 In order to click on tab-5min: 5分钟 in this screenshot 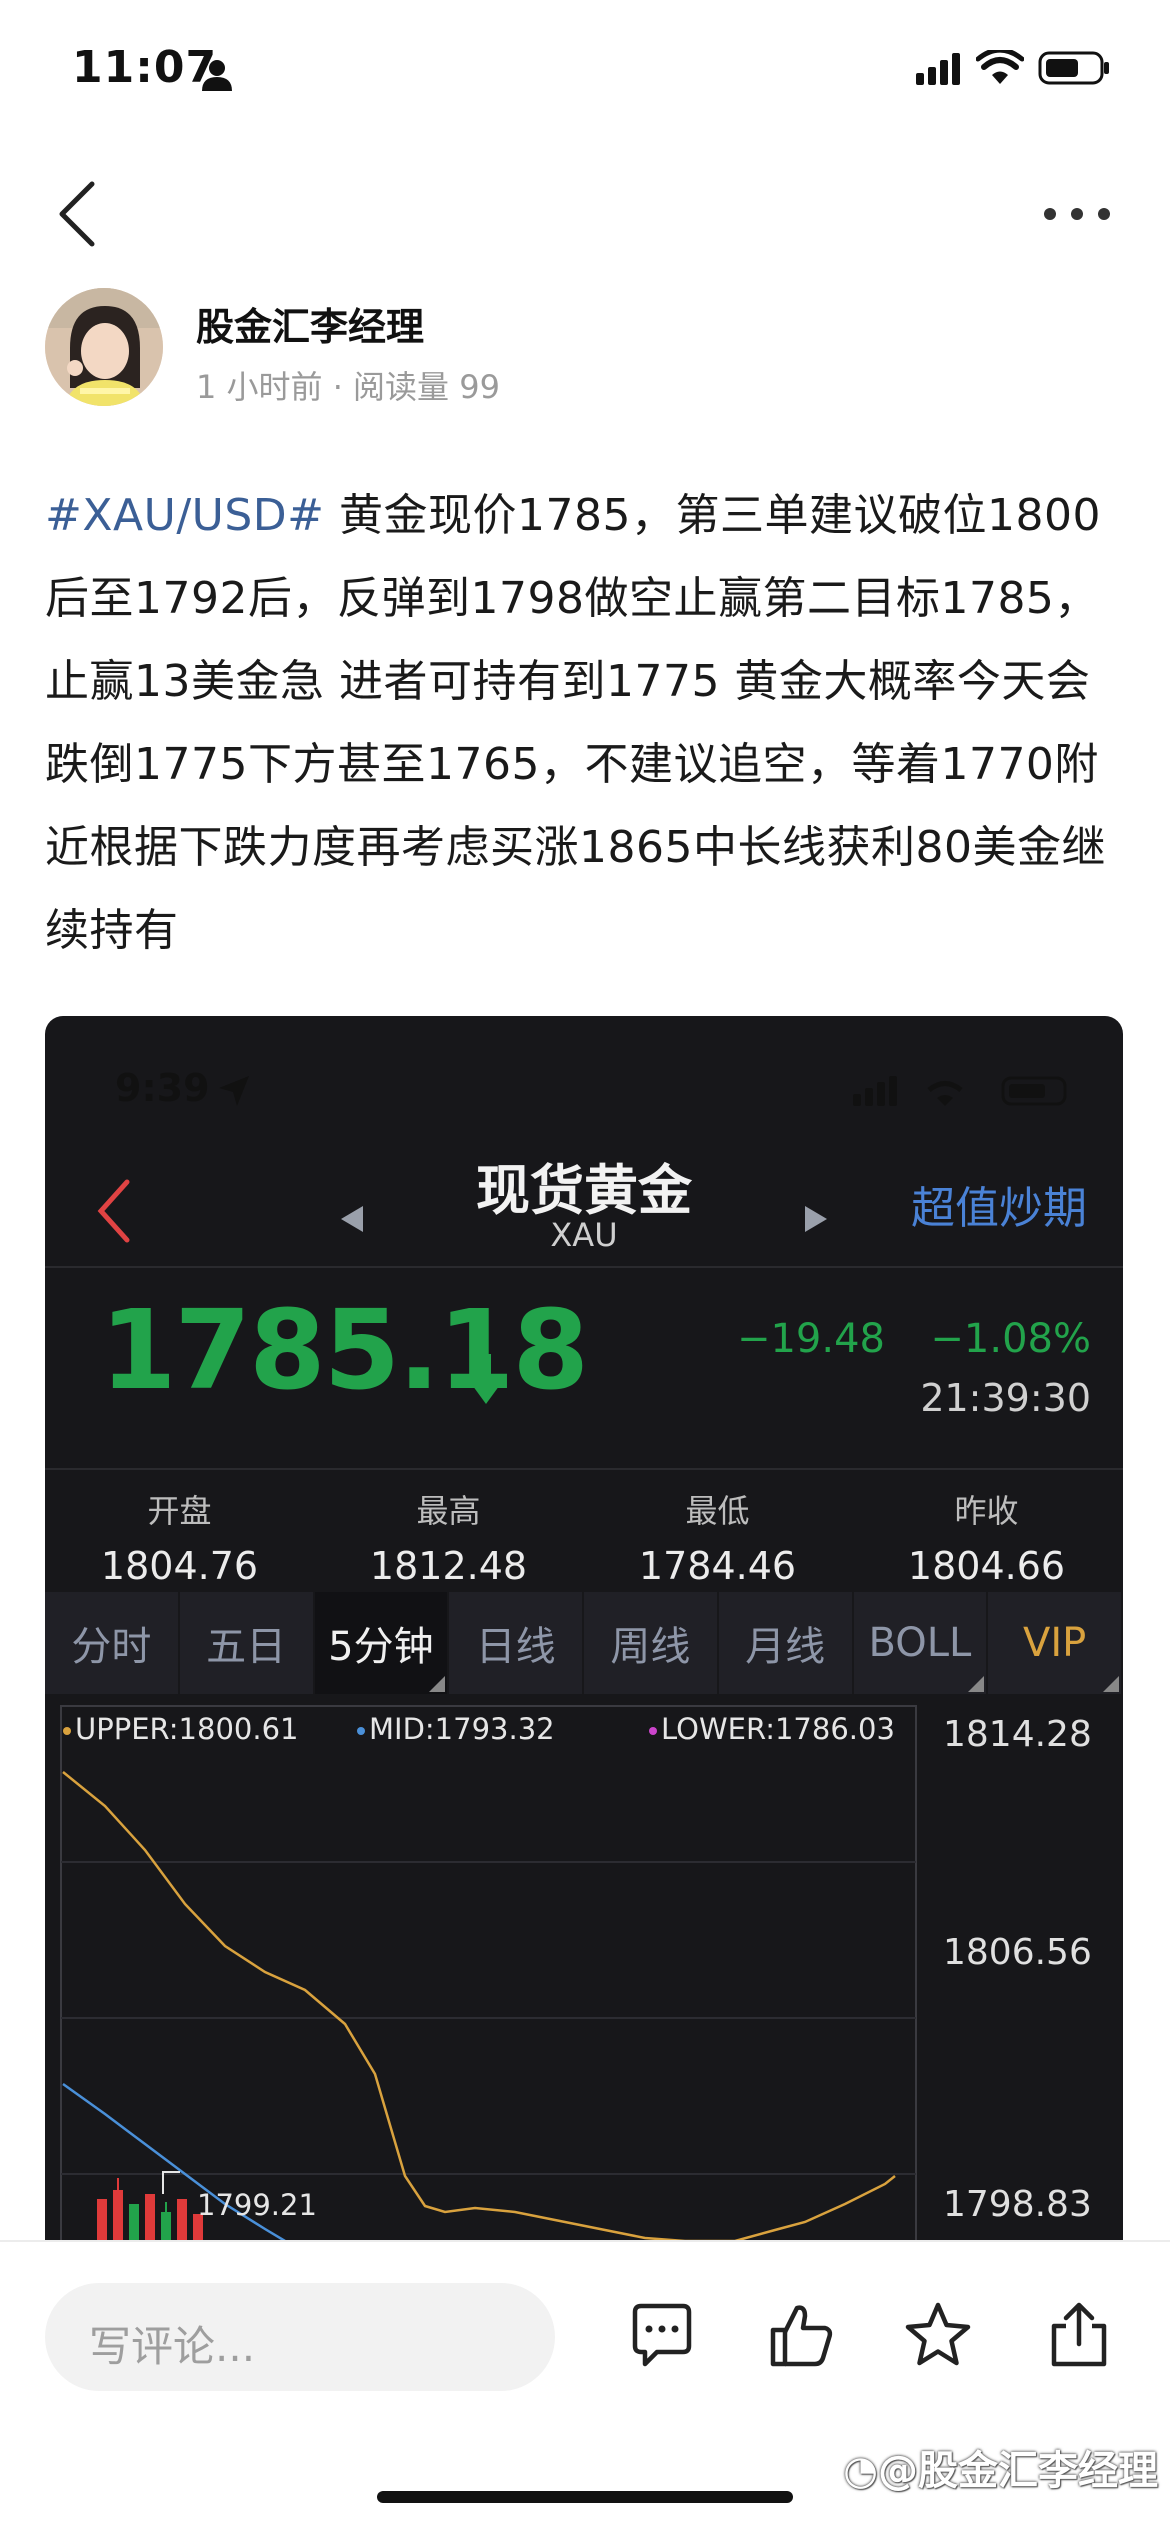, I will do `click(382, 1643)`.